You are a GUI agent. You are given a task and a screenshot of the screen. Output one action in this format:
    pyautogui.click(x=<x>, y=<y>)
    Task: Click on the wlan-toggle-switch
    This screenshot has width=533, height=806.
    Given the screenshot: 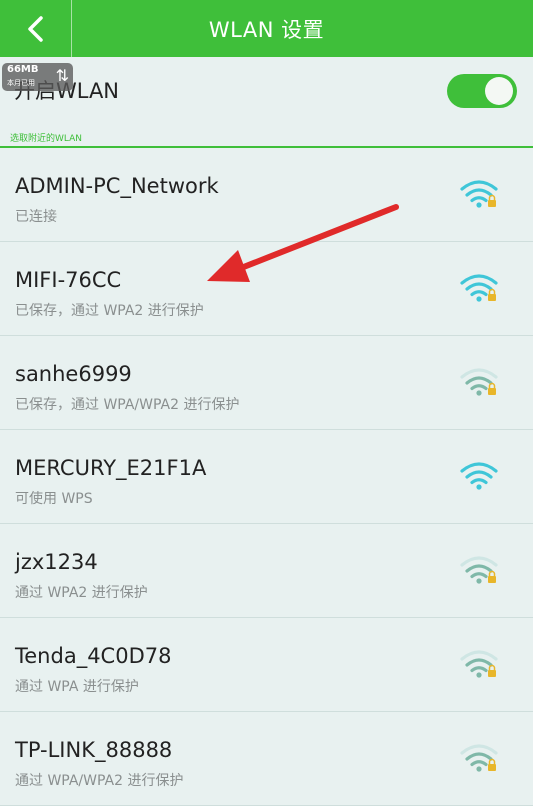 What is the action you would take?
    pyautogui.click(x=482, y=91)
    